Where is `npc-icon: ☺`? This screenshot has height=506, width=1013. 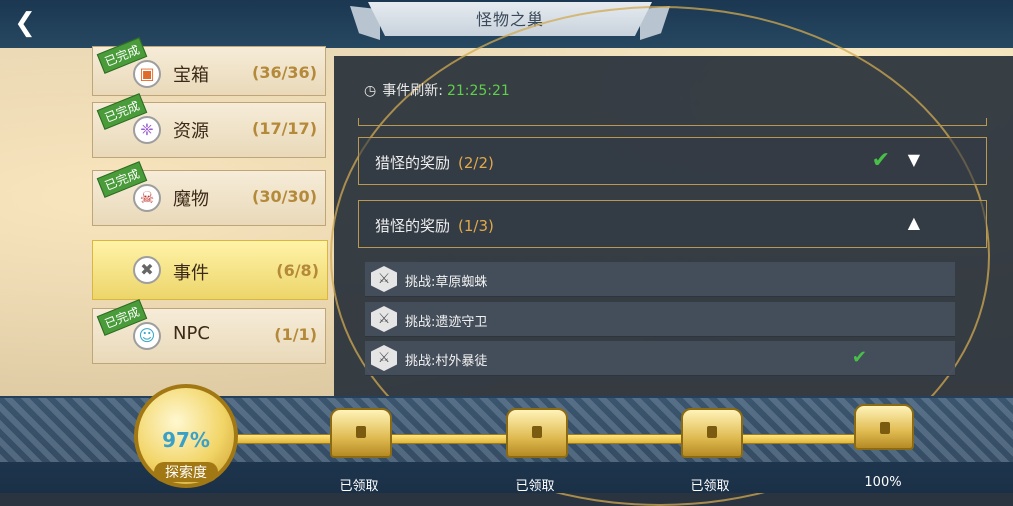 npc-icon: ☺ is located at coordinates (147, 336).